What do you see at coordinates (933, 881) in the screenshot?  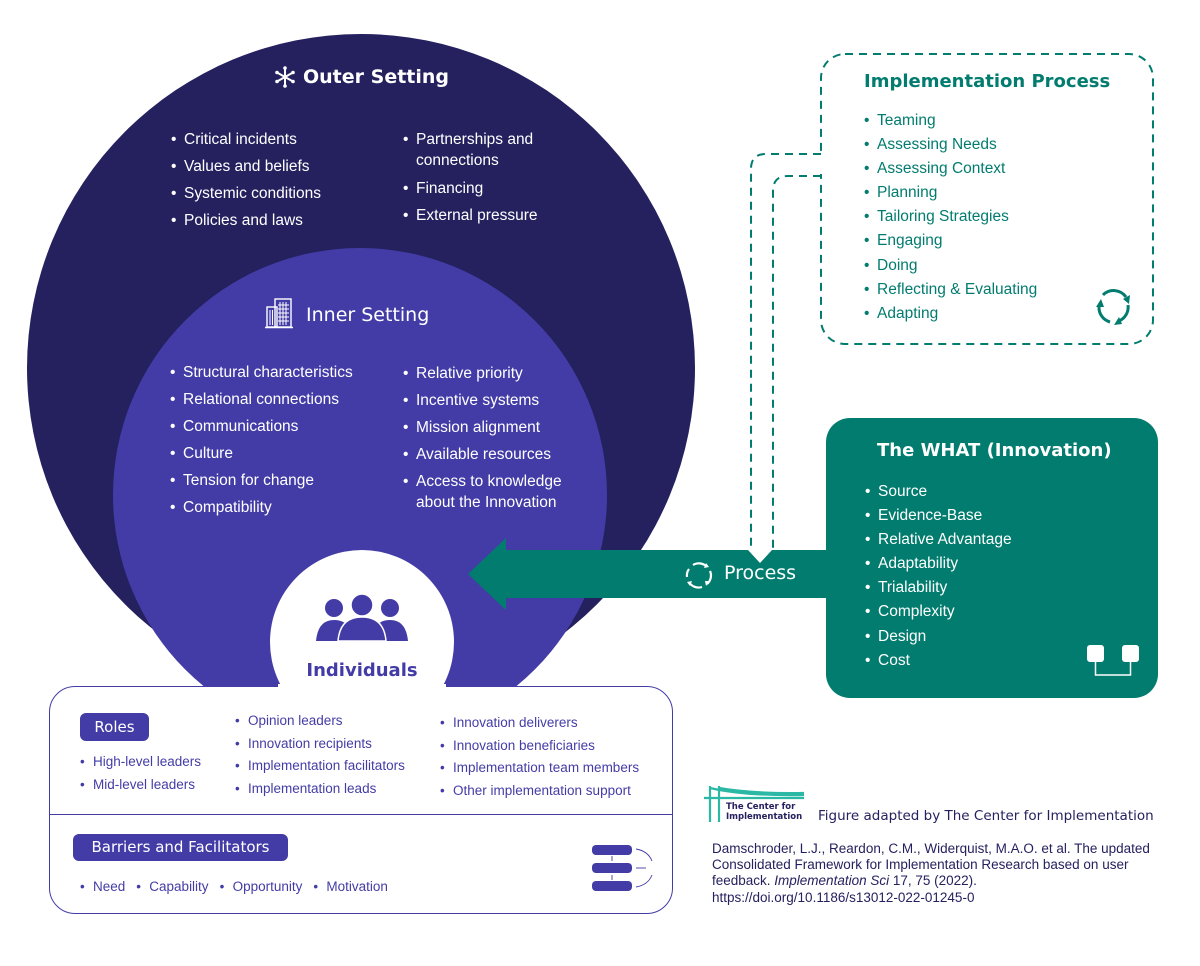 I see `citation-volume: 17, 75 (2022).` at bounding box center [933, 881].